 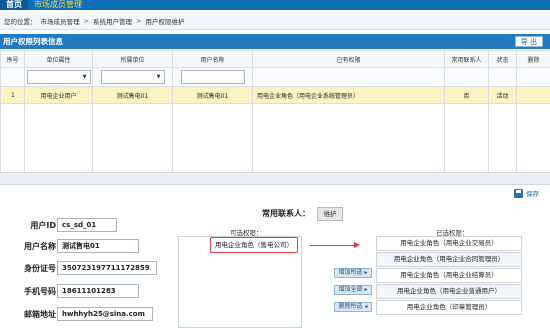 I want to click on list-item-available-role: 用电企业角色（售电公司）, so click(x=254, y=245).